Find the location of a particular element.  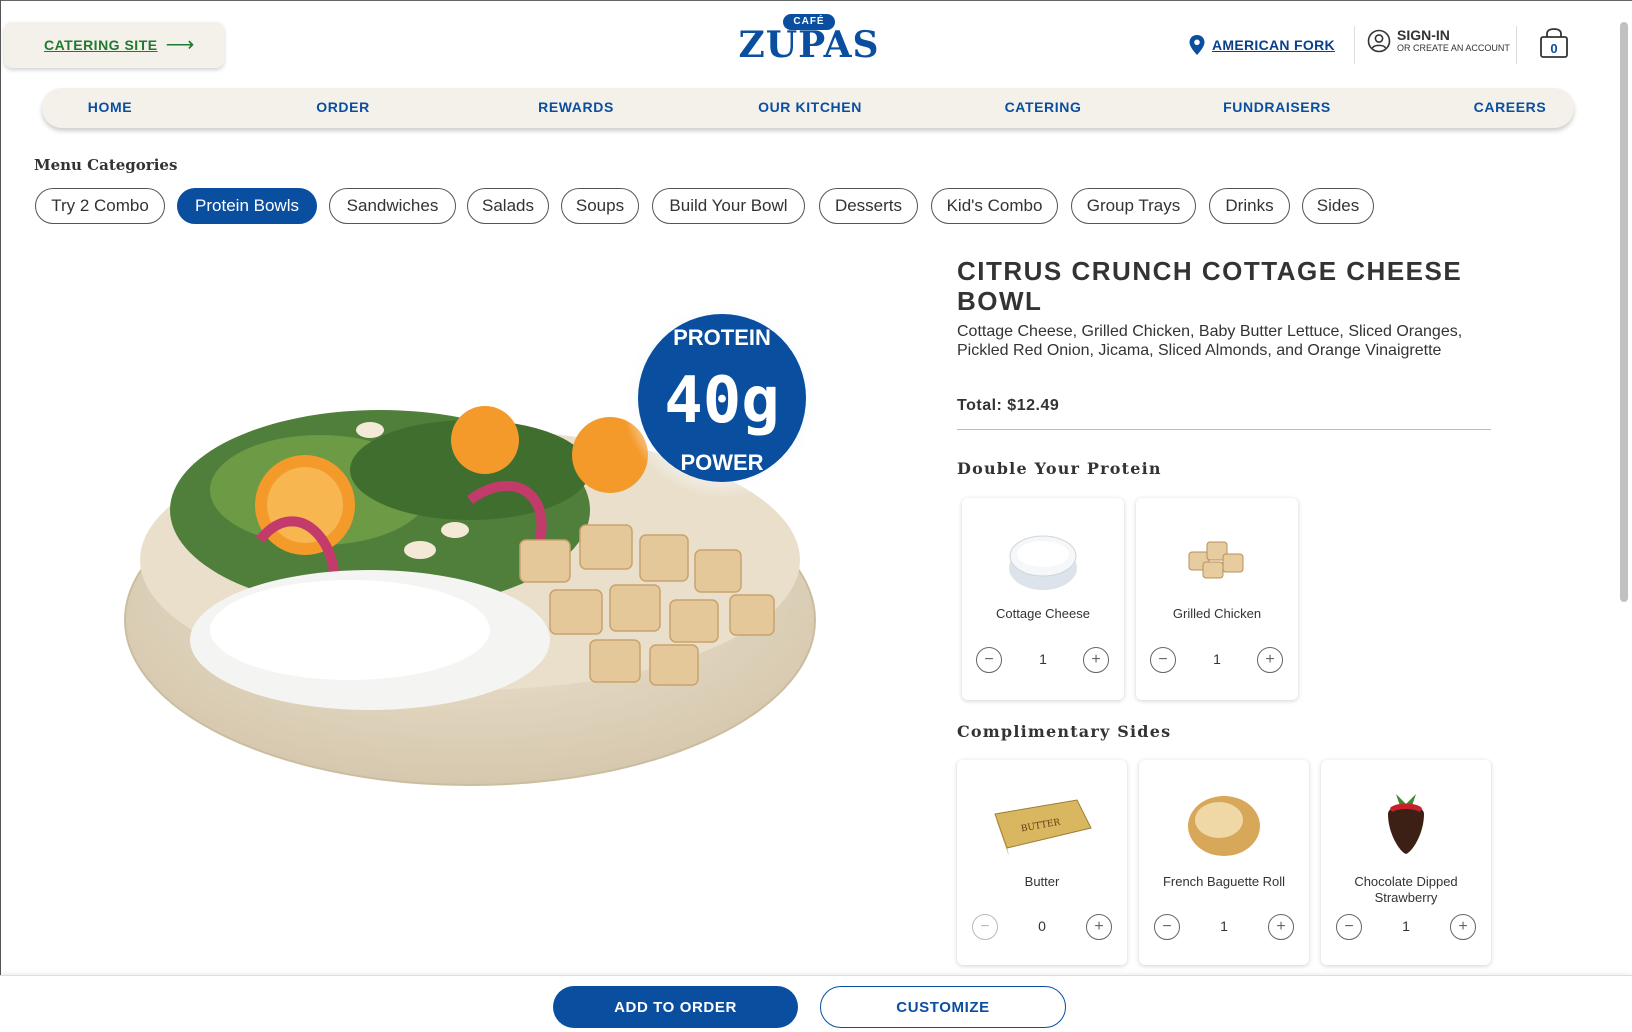

nav-careers: CAREERS is located at coordinates (1510, 107).